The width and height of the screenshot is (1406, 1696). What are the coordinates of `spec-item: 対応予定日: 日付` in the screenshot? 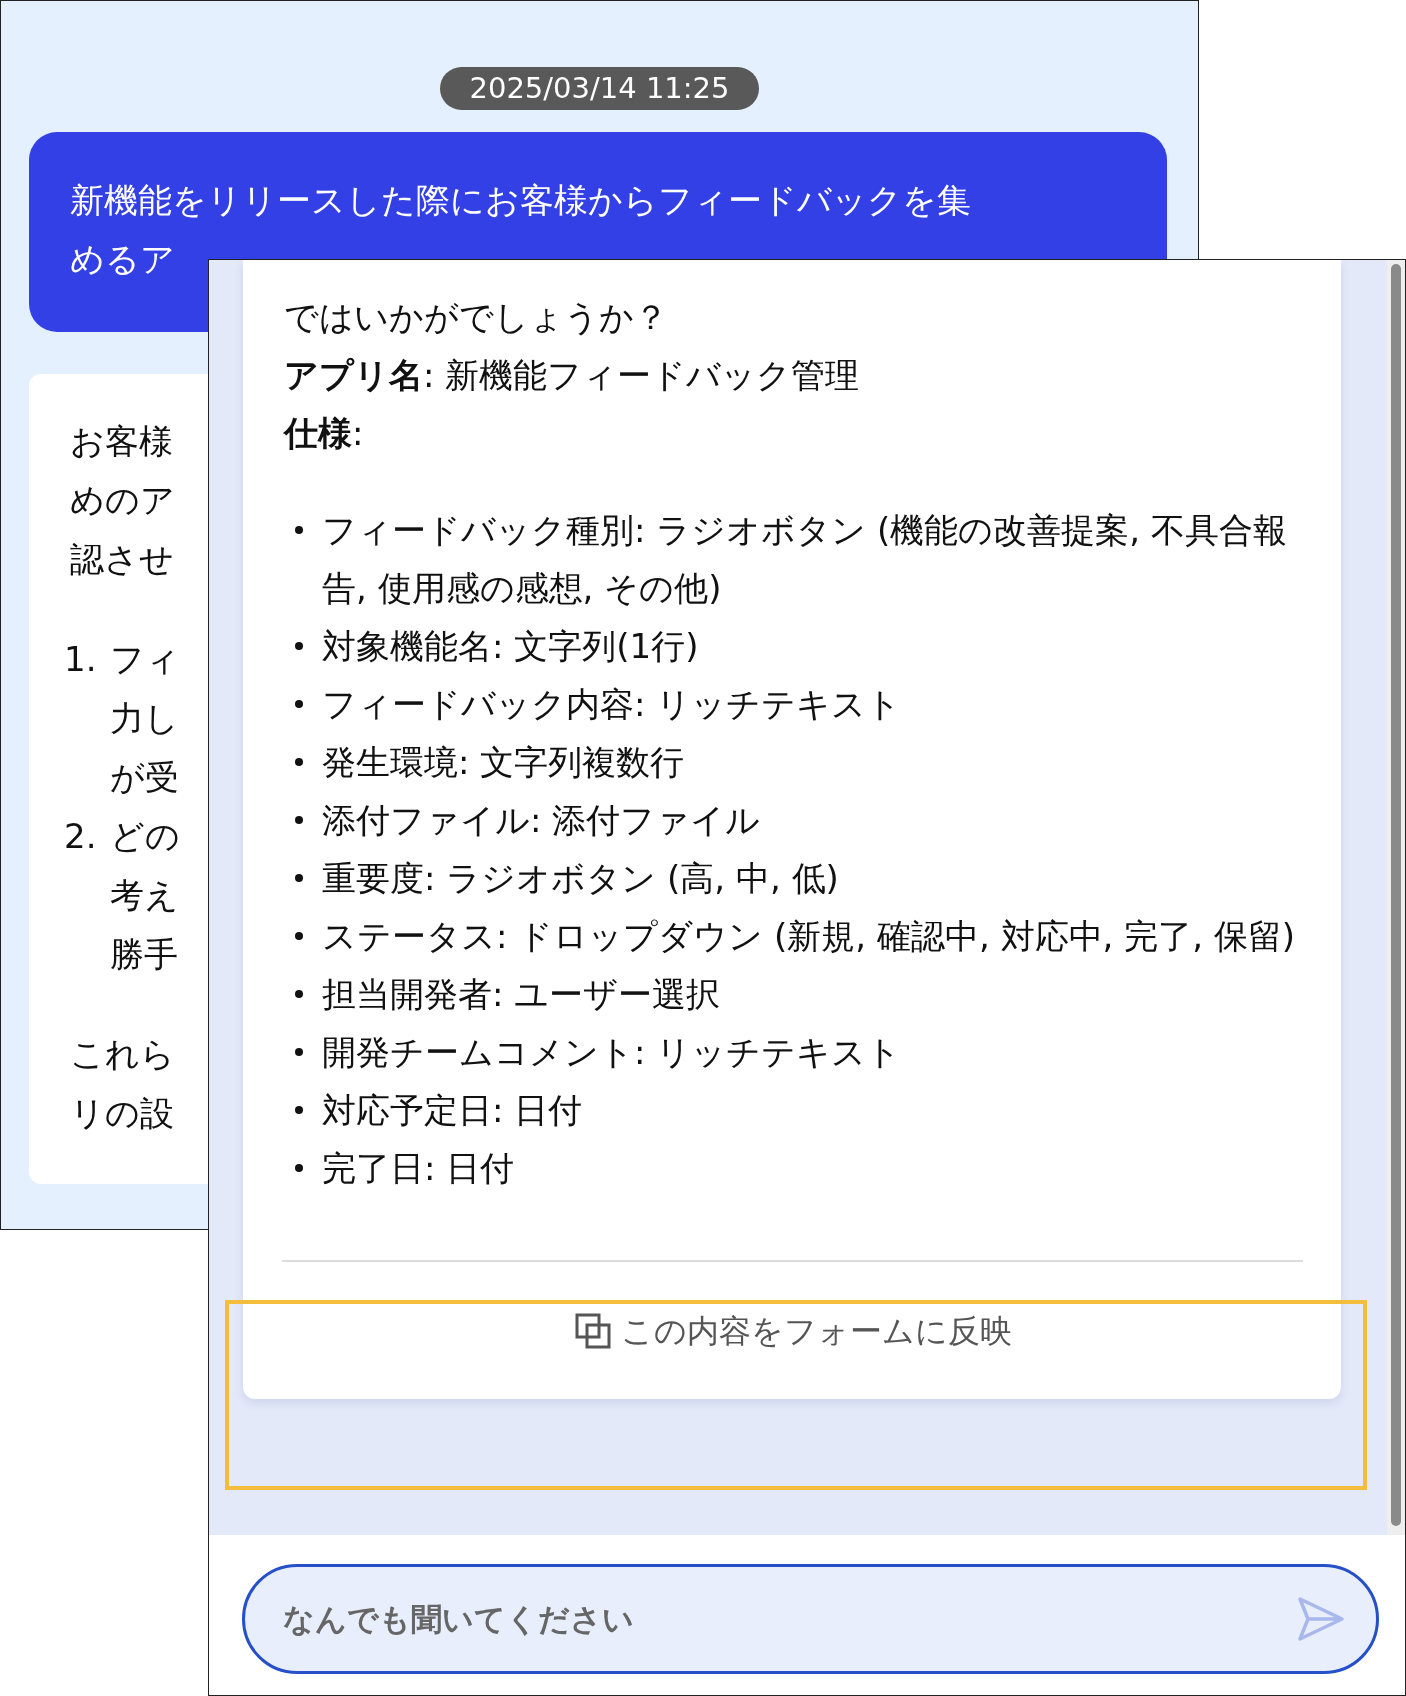 It's located at (452, 1110).